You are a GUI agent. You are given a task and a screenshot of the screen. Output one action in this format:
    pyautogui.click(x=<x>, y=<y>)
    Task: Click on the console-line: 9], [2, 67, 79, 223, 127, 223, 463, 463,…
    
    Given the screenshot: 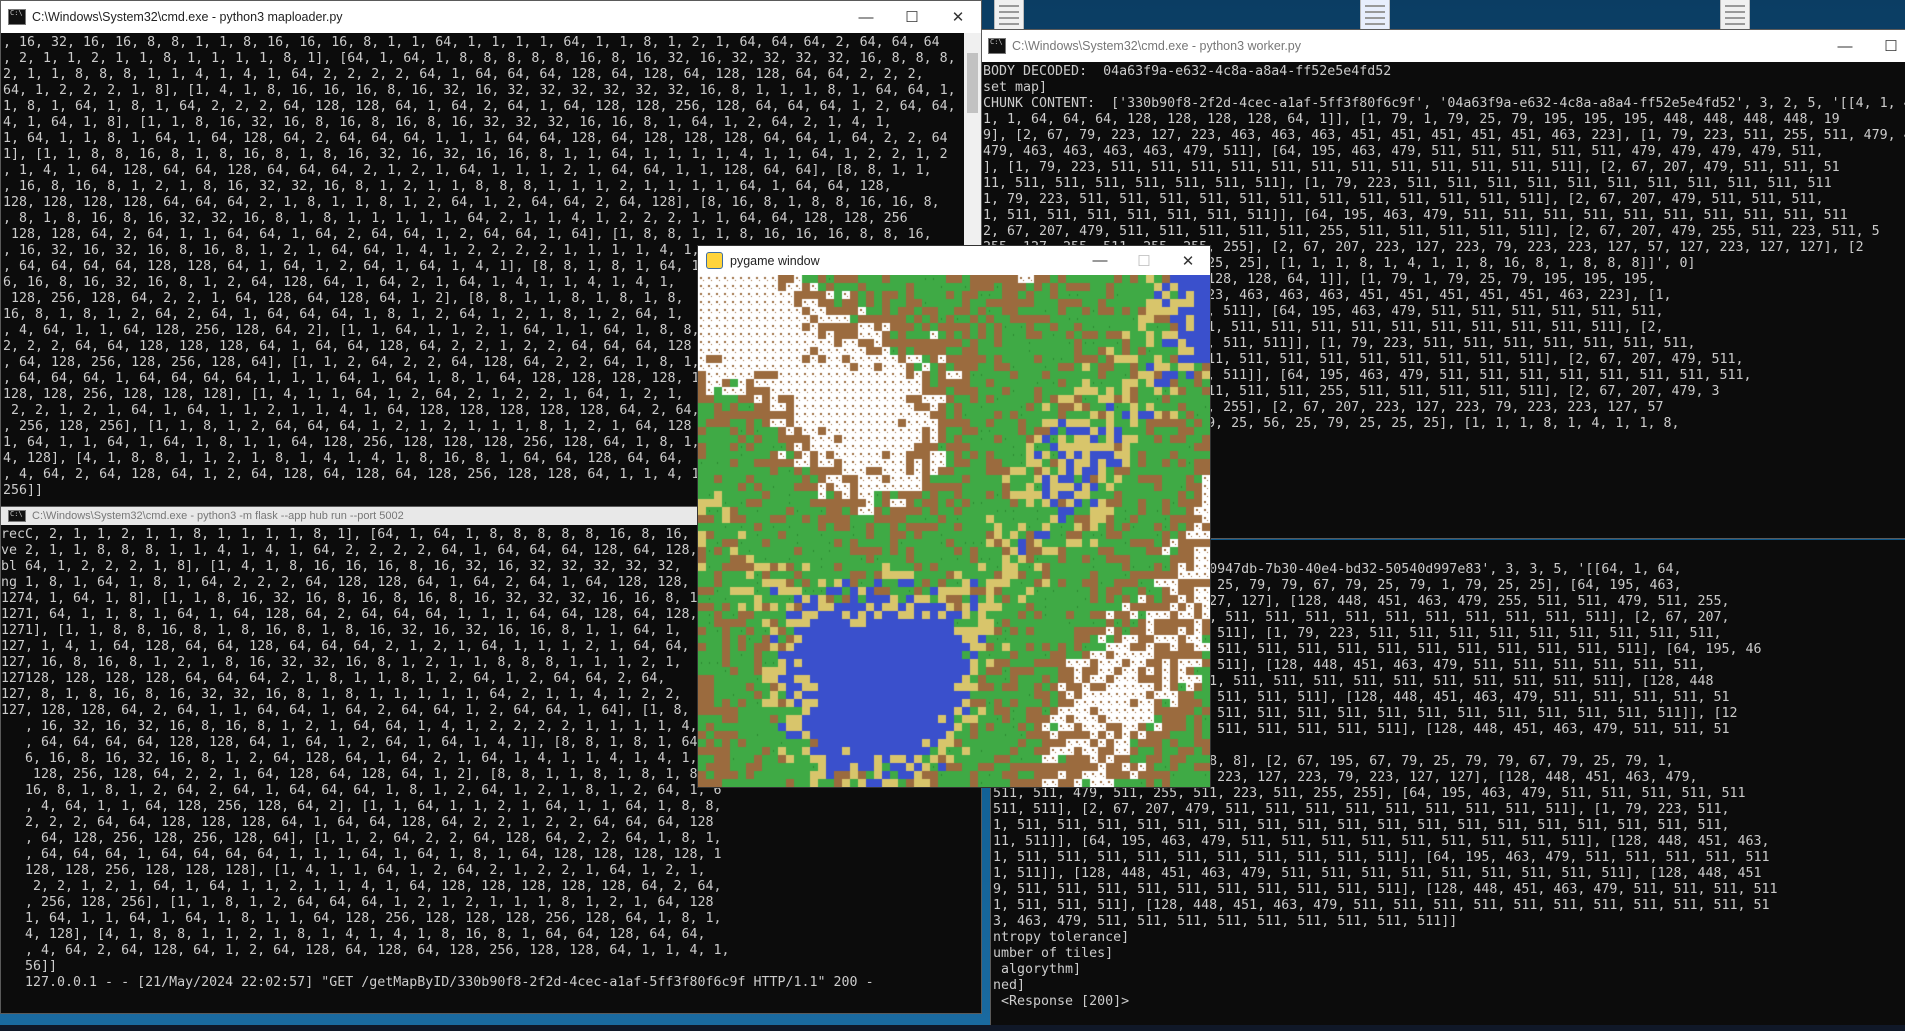 What is the action you would take?
    pyautogui.click(x=1444, y=135)
    